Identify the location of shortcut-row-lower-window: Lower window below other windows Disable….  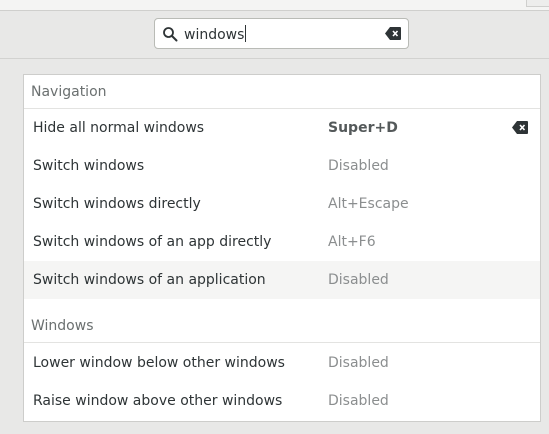
(282, 363).